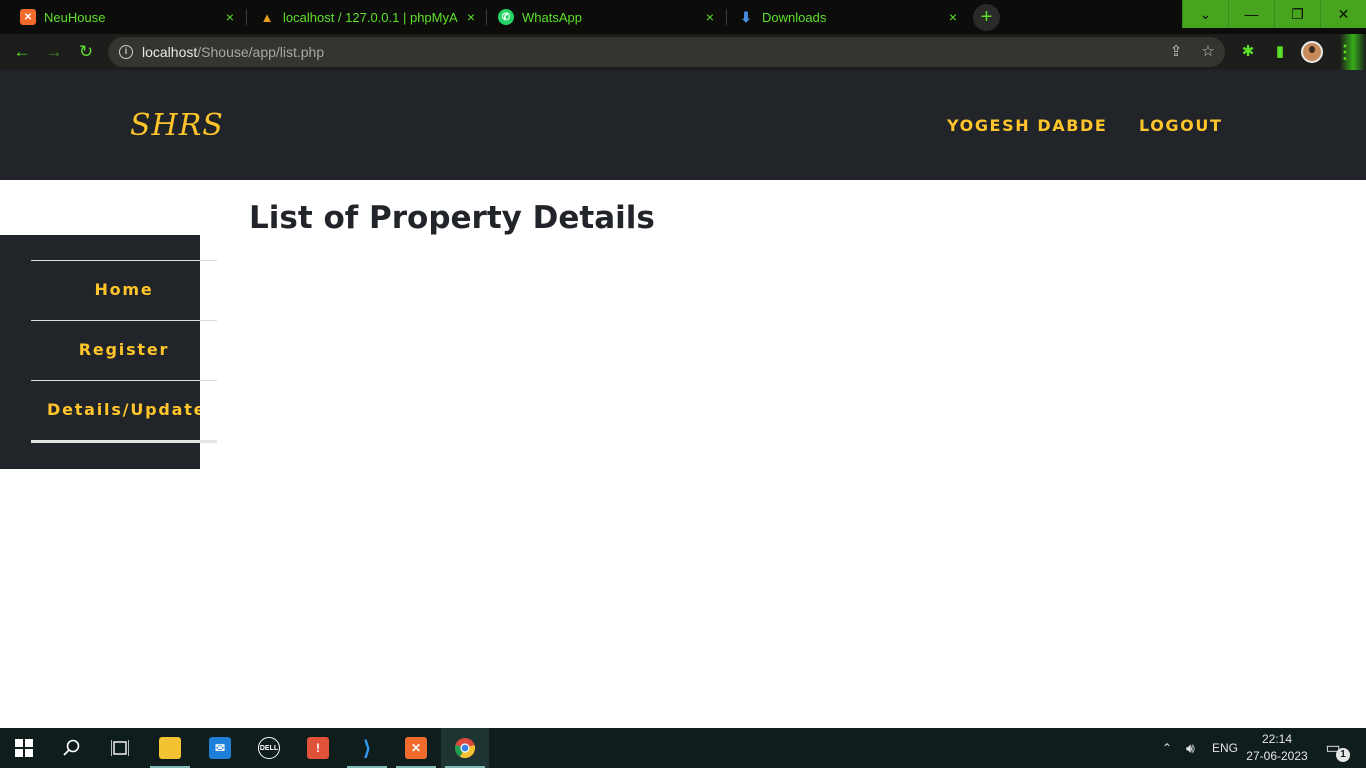  I want to click on sidebar-item-details-update: Details/Update, so click(123, 410).